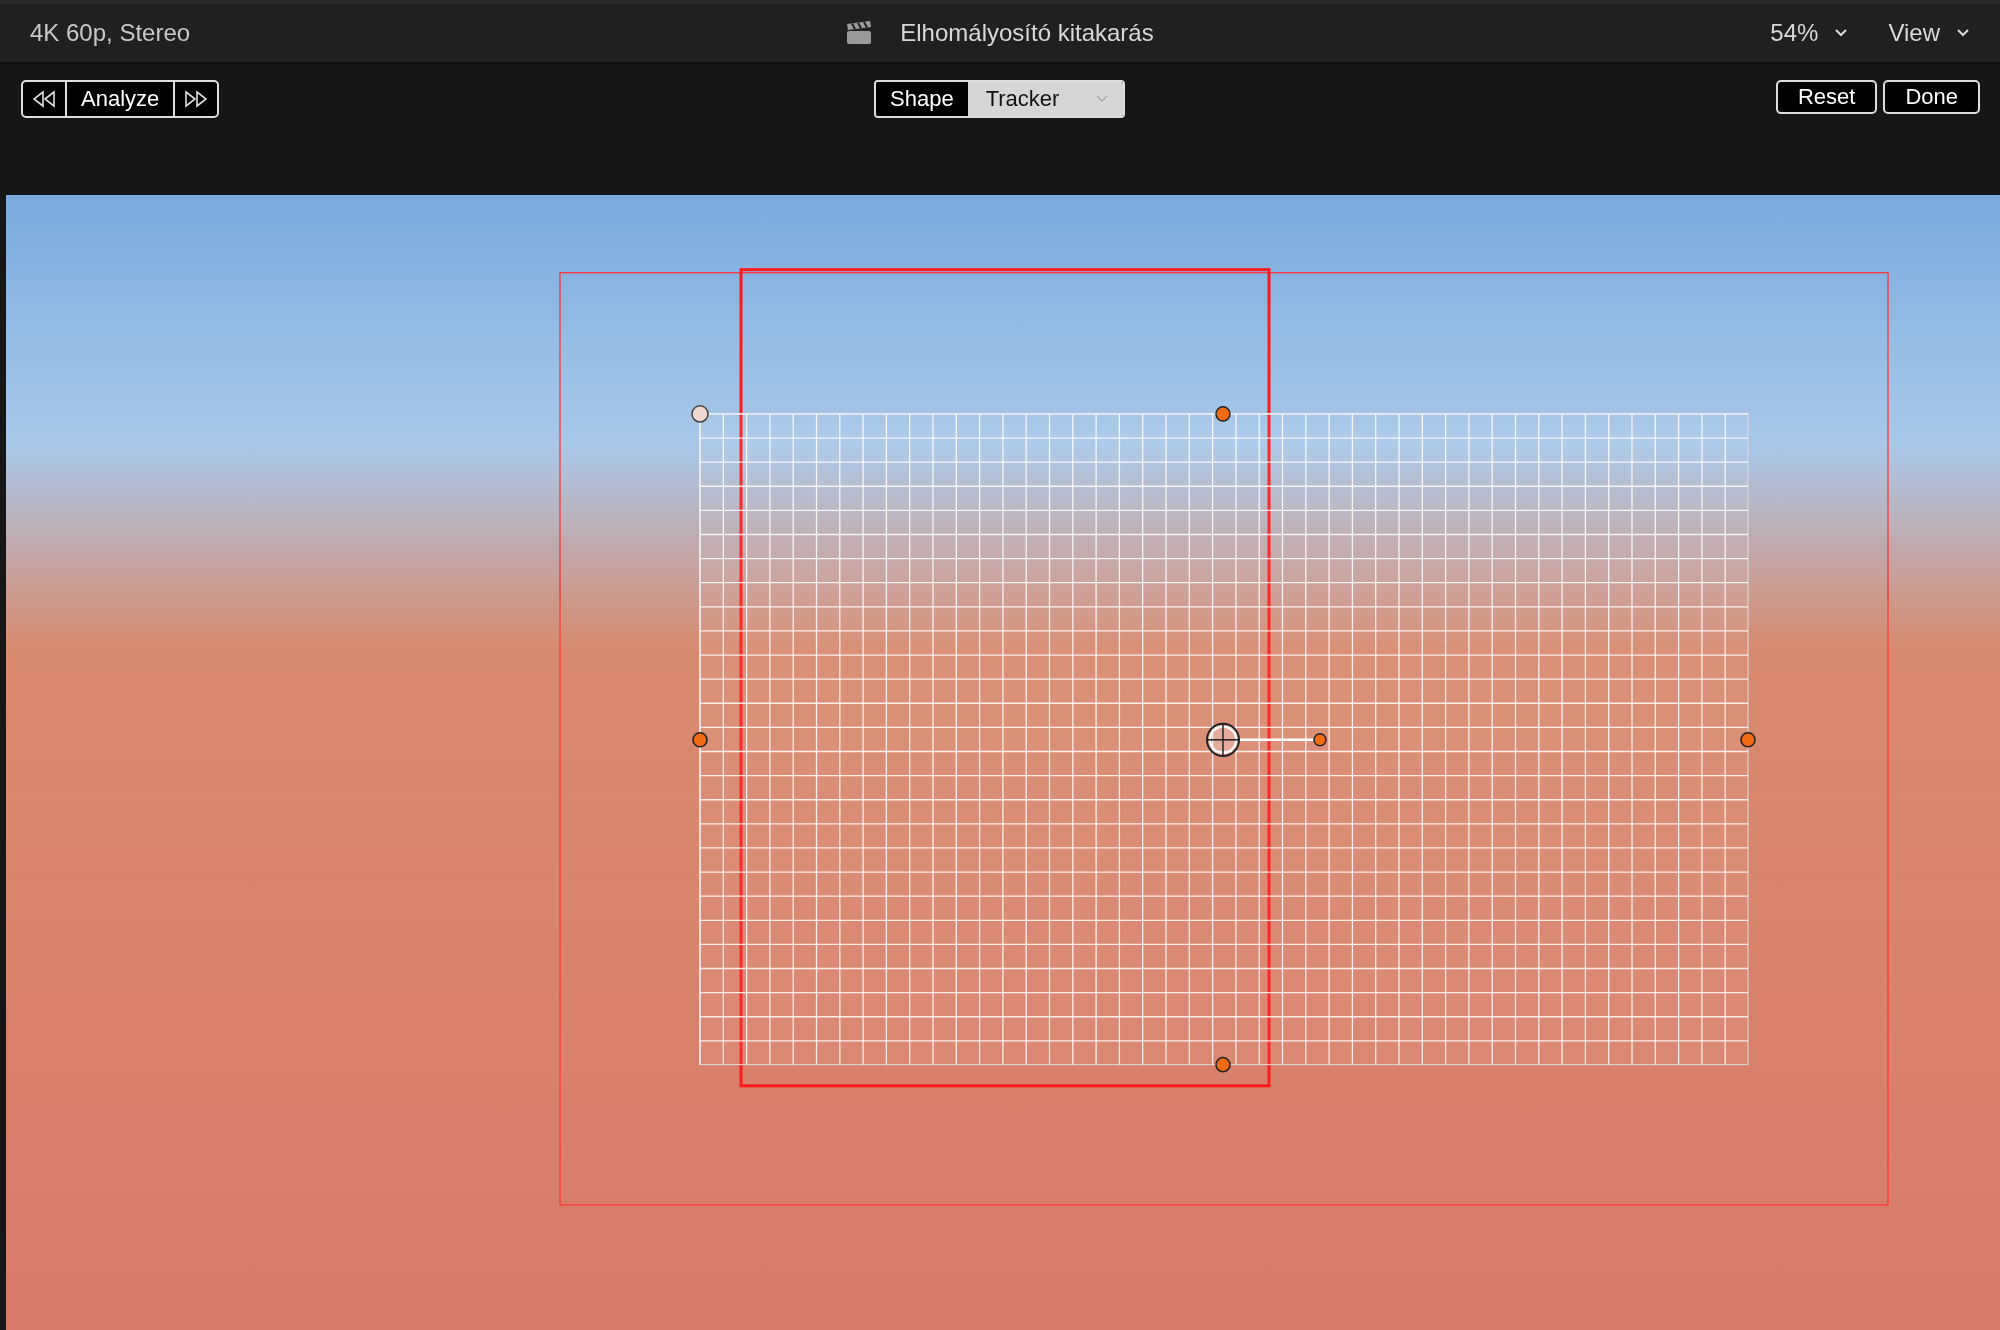 This screenshot has width=2000, height=1330. I want to click on action-button: Done, so click(1931, 97).